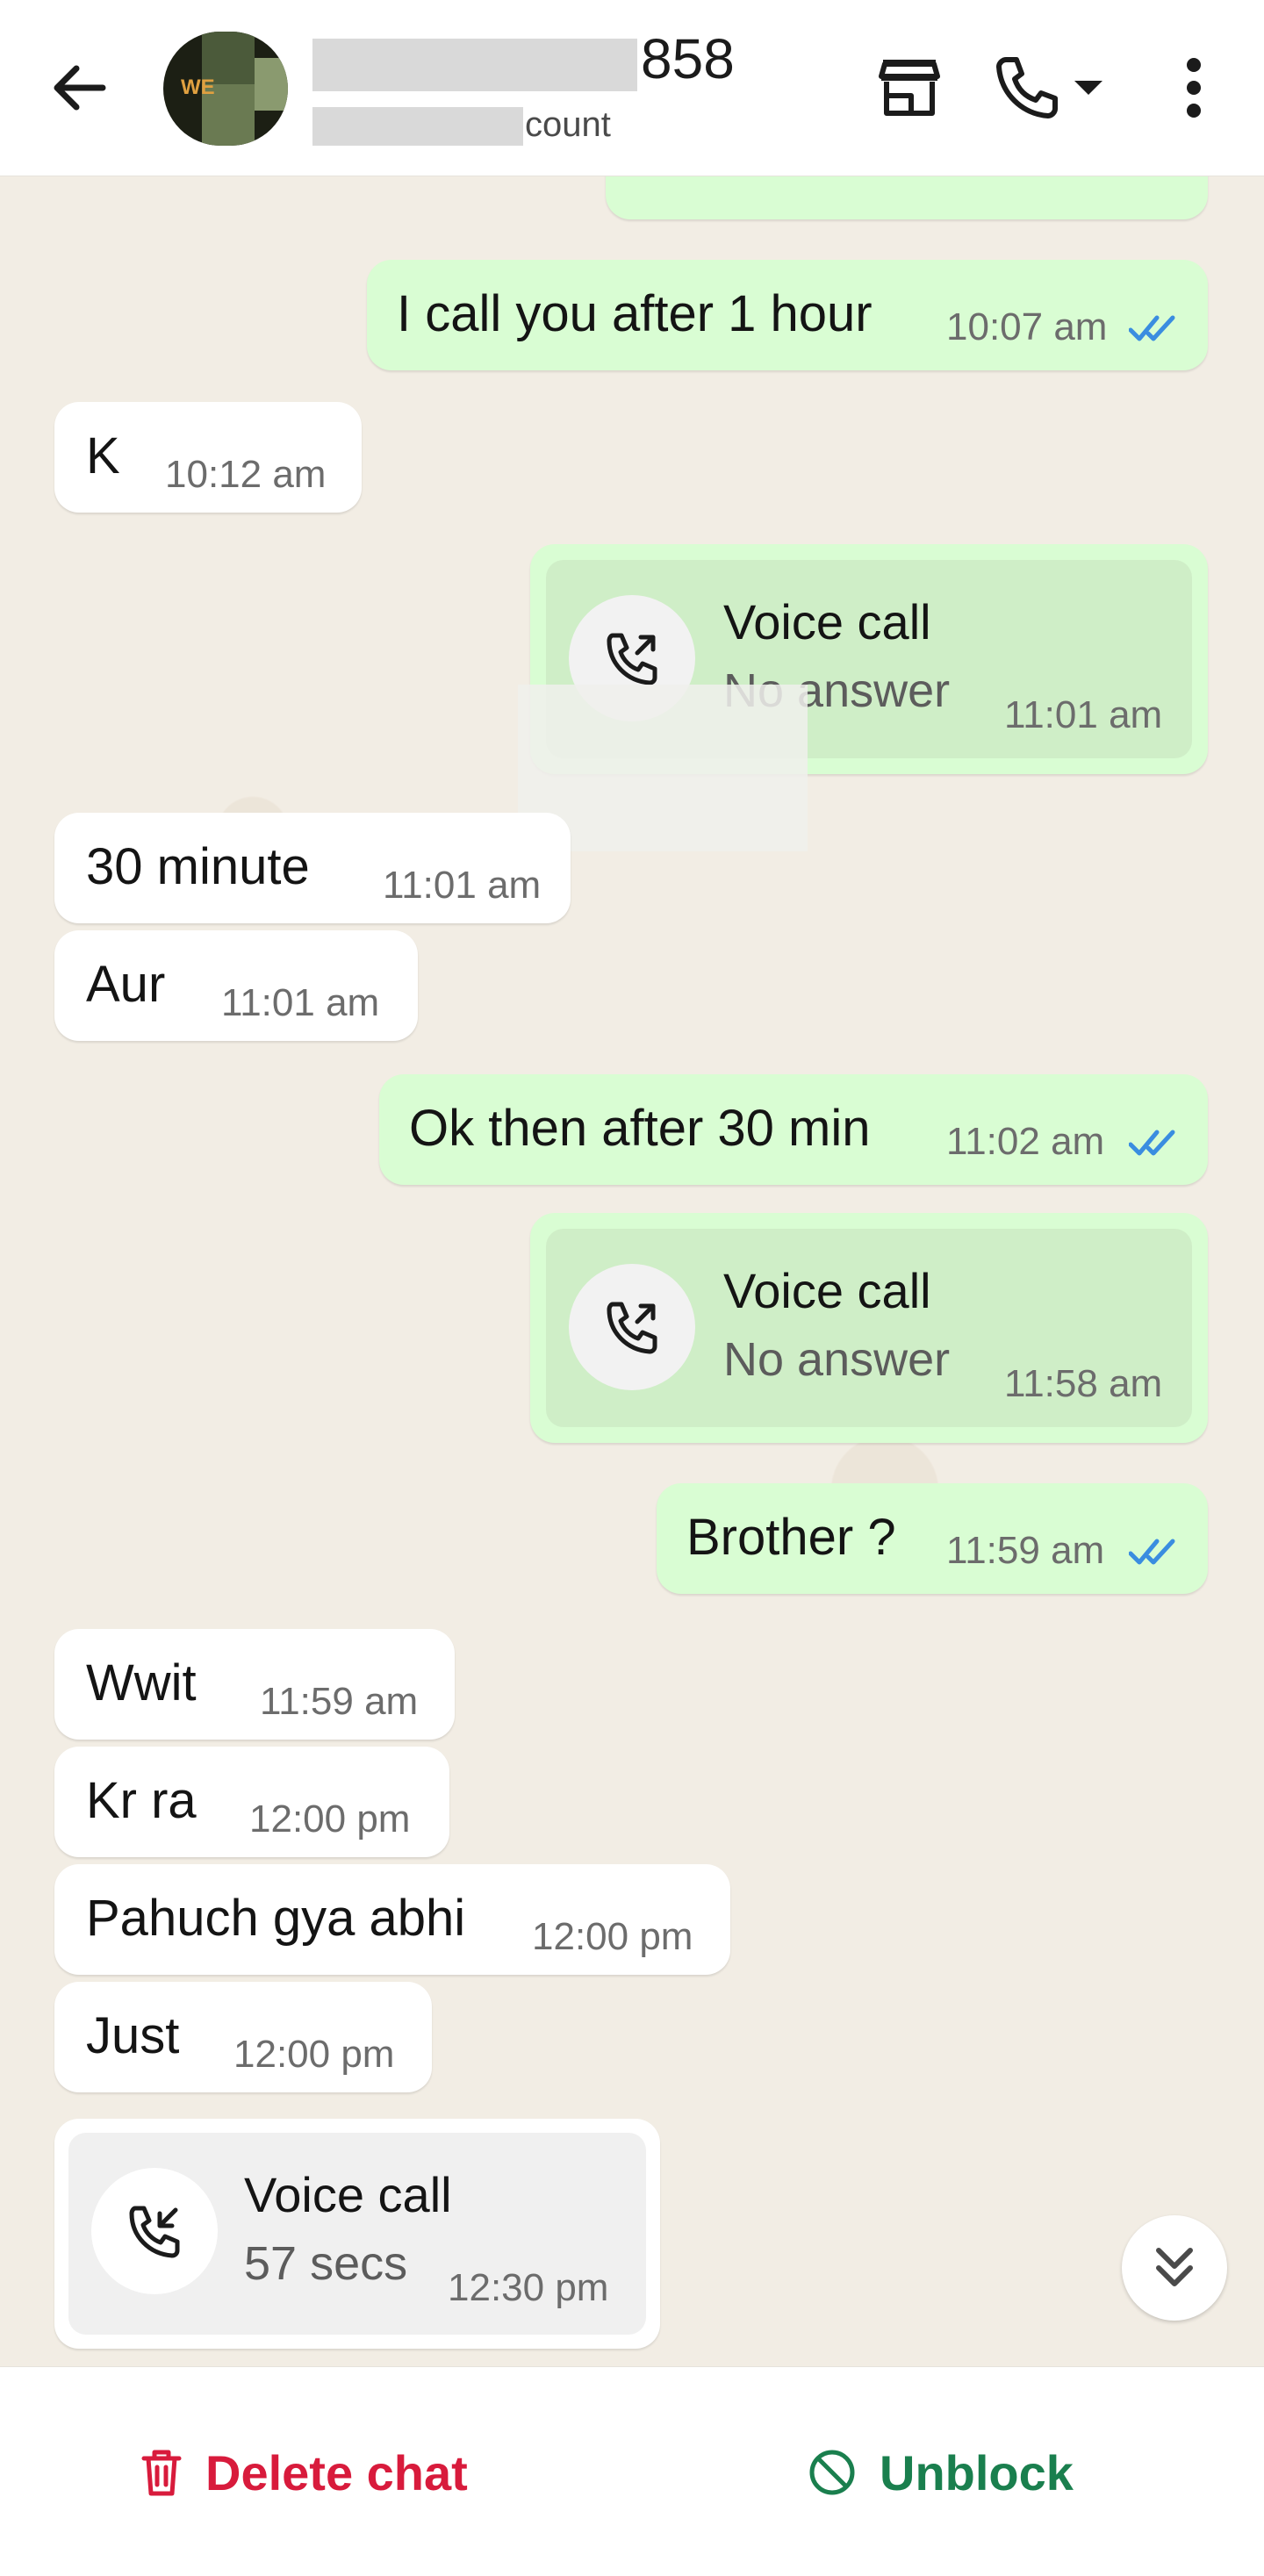 The image size is (1264, 2576). I want to click on message-text: Aur, so click(126, 984).